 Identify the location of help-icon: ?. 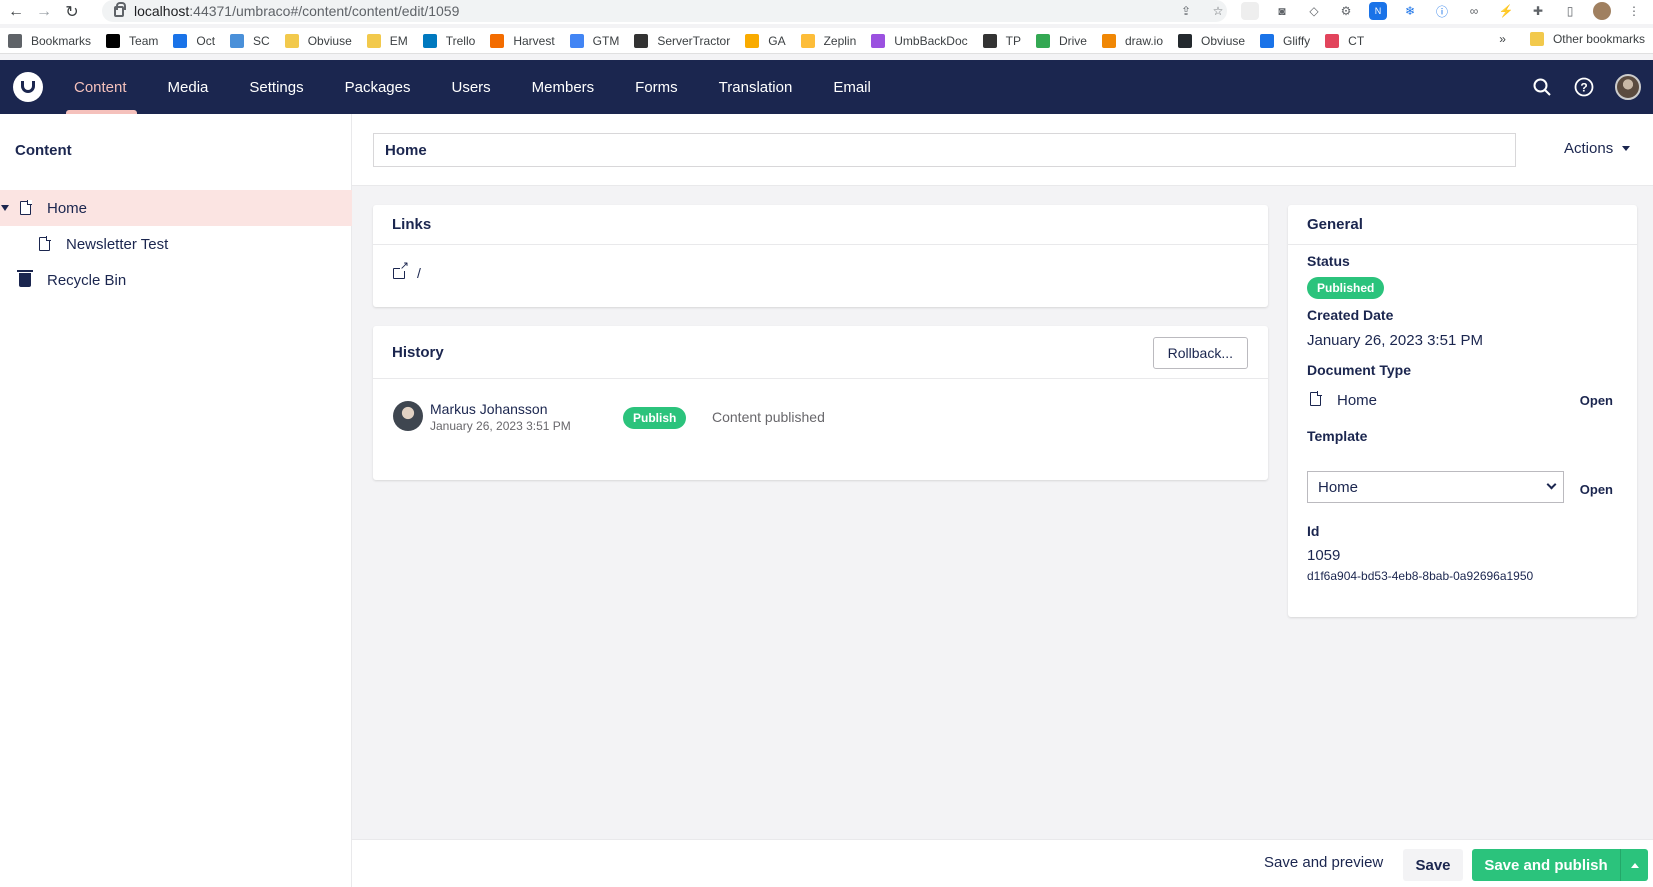
(1584, 87).